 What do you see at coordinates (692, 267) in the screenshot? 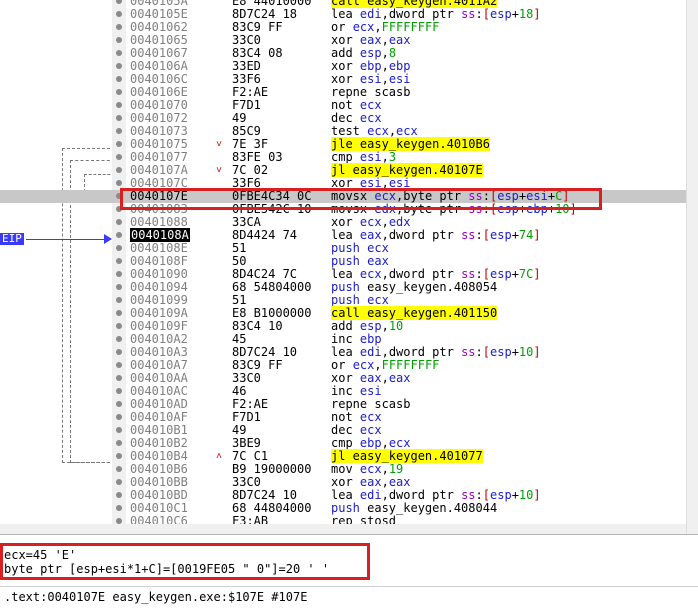
I see `vertical-scrollbar` at bounding box center [692, 267].